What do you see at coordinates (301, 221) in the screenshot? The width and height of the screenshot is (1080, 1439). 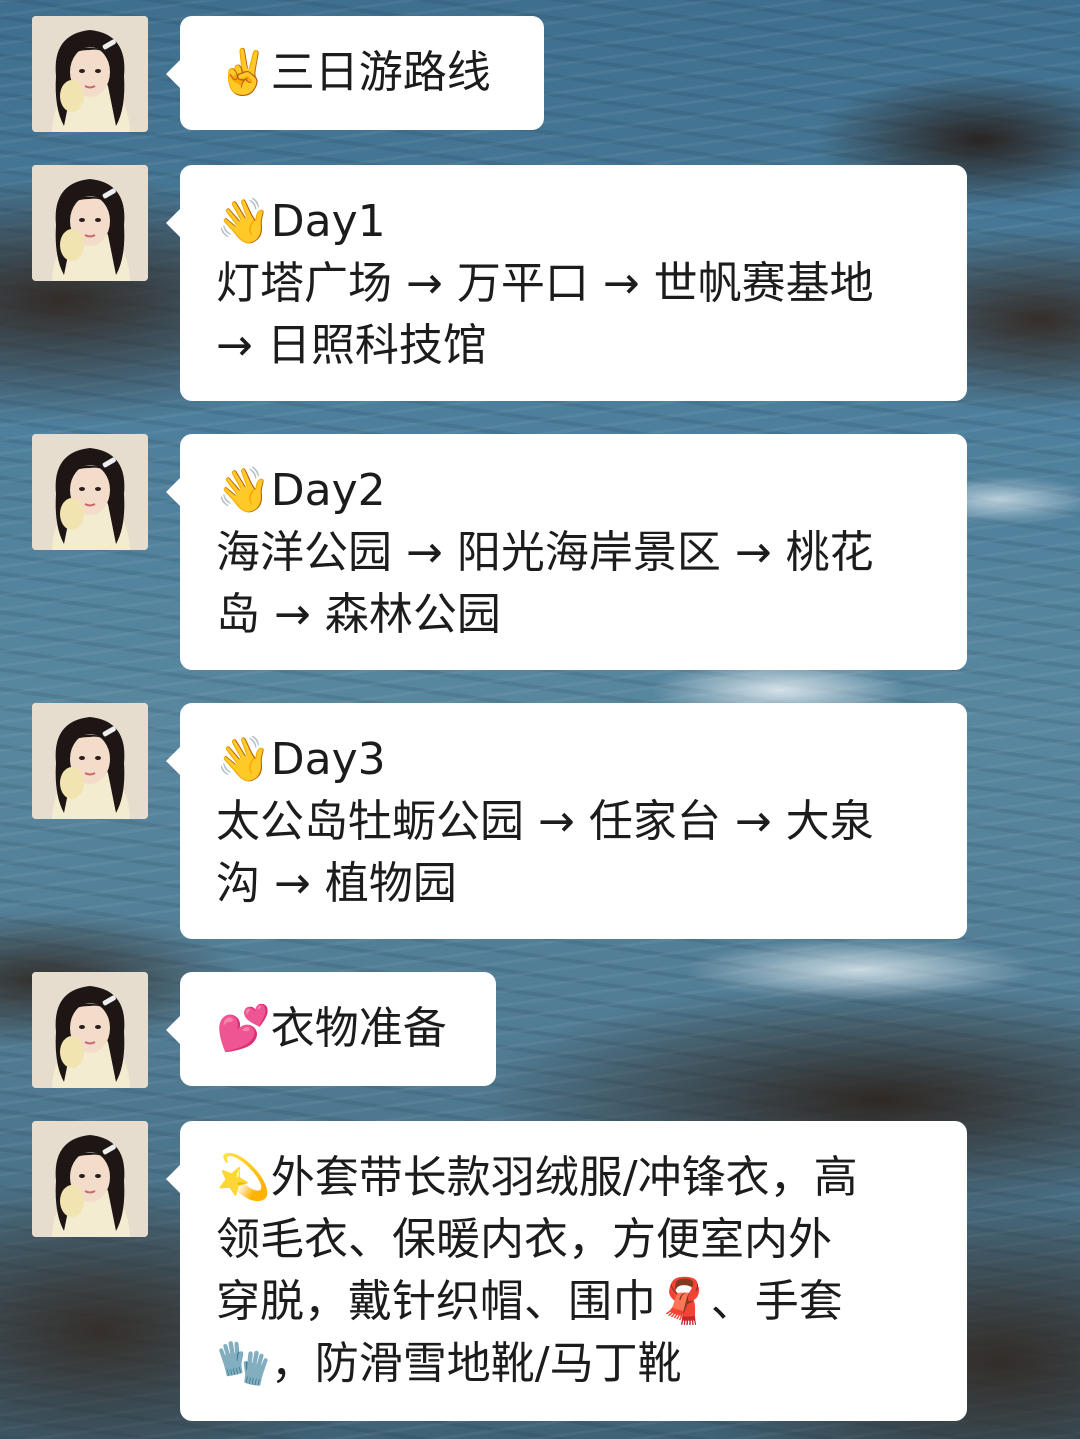 I see `message-line: 👋Day1` at bounding box center [301, 221].